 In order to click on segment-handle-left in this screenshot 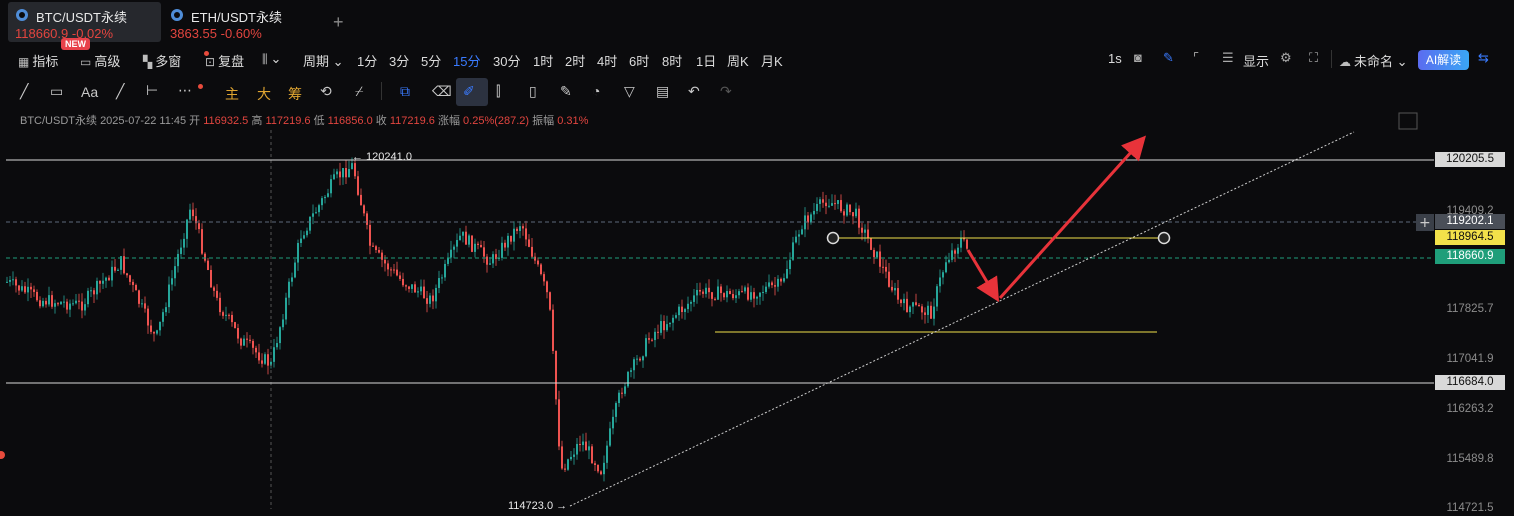, I will do `click(833, 238)`.